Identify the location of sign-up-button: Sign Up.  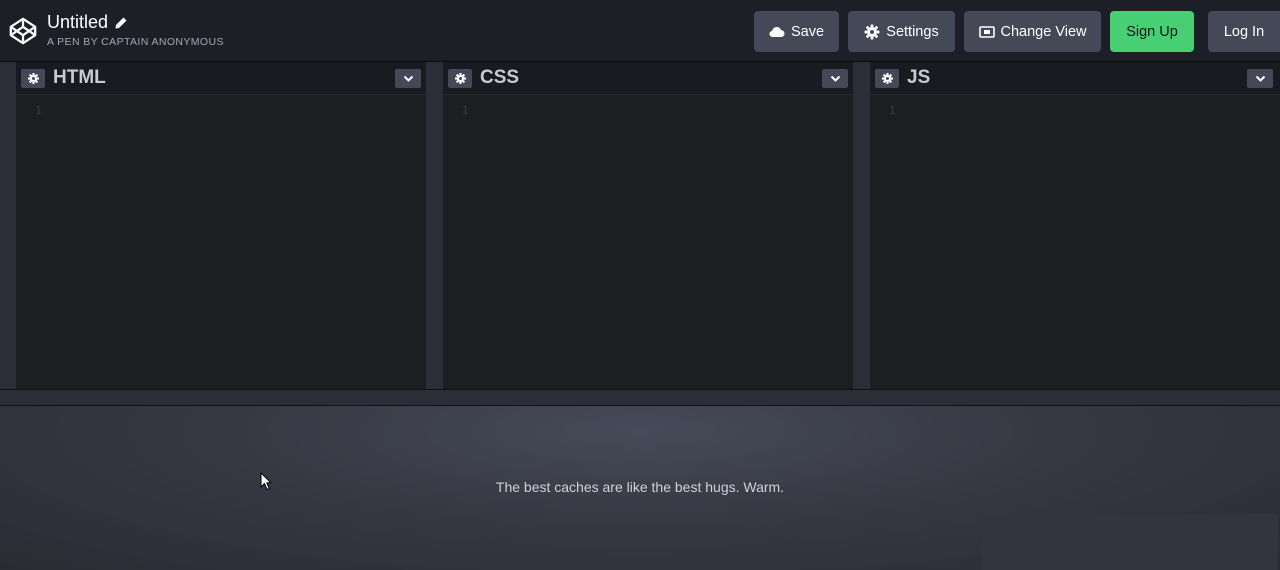
(1152, 31).